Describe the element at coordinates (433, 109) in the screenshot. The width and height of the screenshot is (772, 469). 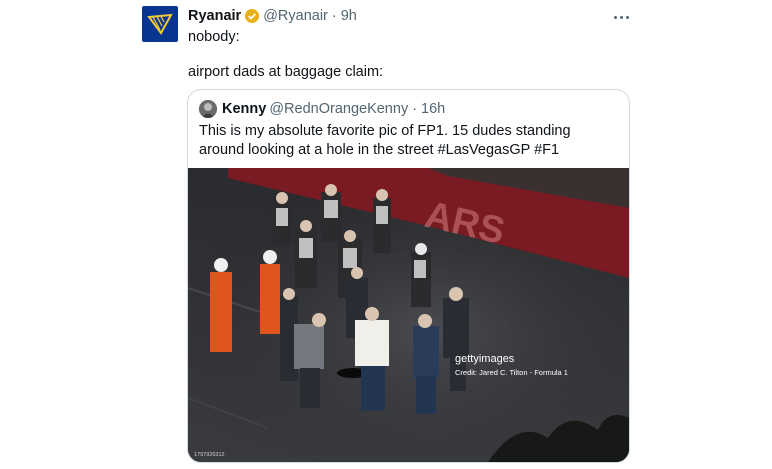
I see `quoted-tweet-timestamp: 16h` at that location.